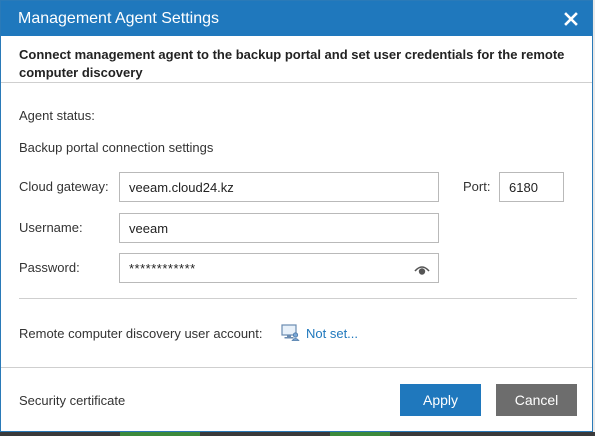 The image size is (595, 436). What do you see at coordinates (116, 147) in the screenshot?
I see `portal-settings-heading: Backup portal connection settings` at bounding box center [116, 147].